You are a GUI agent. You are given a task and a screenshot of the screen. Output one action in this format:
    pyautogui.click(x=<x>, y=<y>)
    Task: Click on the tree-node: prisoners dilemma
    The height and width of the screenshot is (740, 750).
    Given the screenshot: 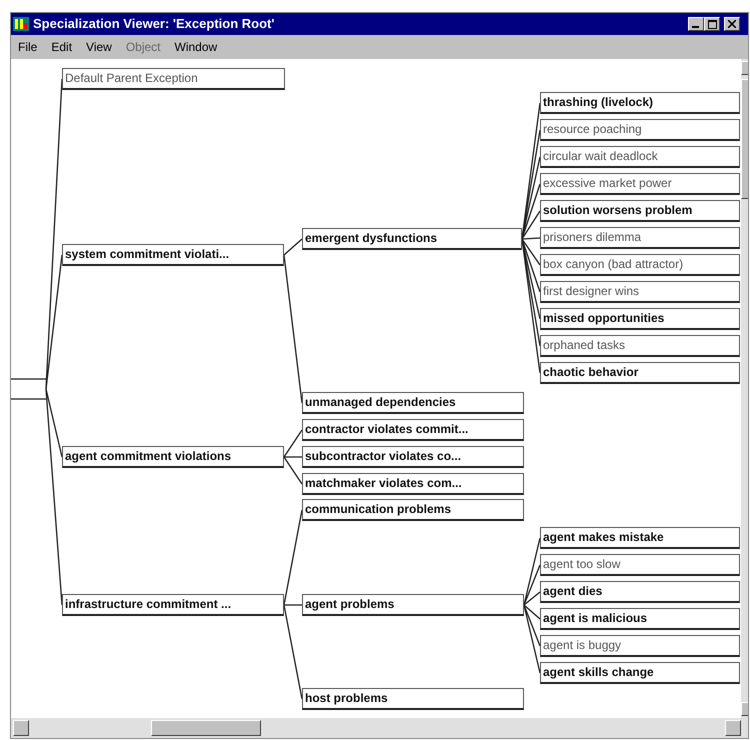 What is the action you would take?
    pyautogui.click(x=640, y=238)
    